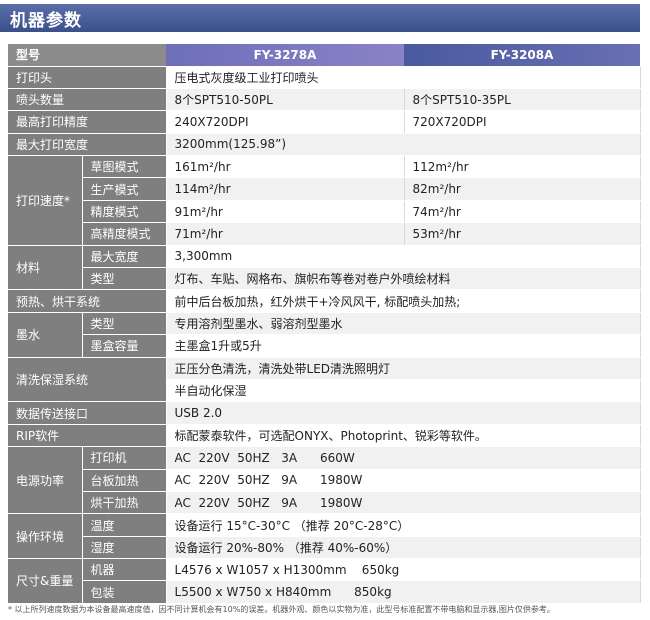 The width and height of the screenshot is (650, 620). What do you see at coordinates (403, 257) in the screenshot?
I see `material-width-value: 3,300mm` at bounding box center [403, 257].